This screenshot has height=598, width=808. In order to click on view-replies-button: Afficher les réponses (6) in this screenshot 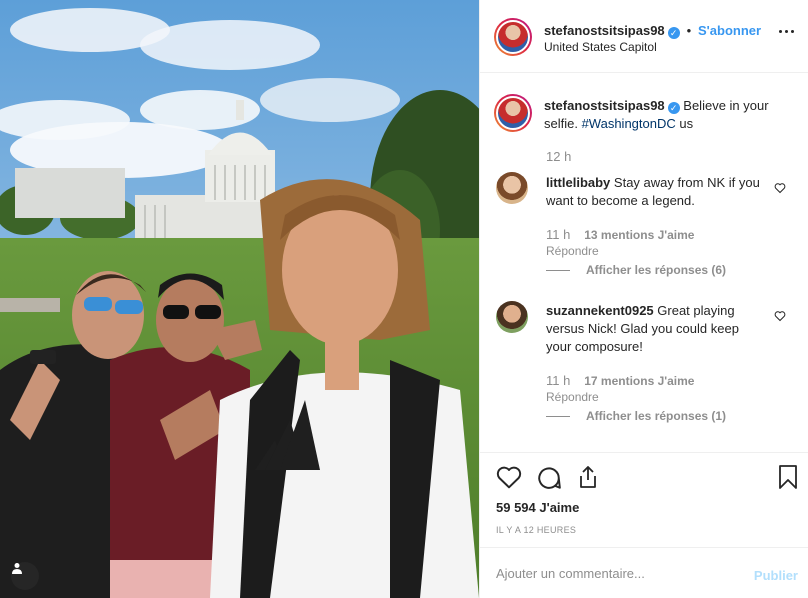, I will do `click(636, 270)`.